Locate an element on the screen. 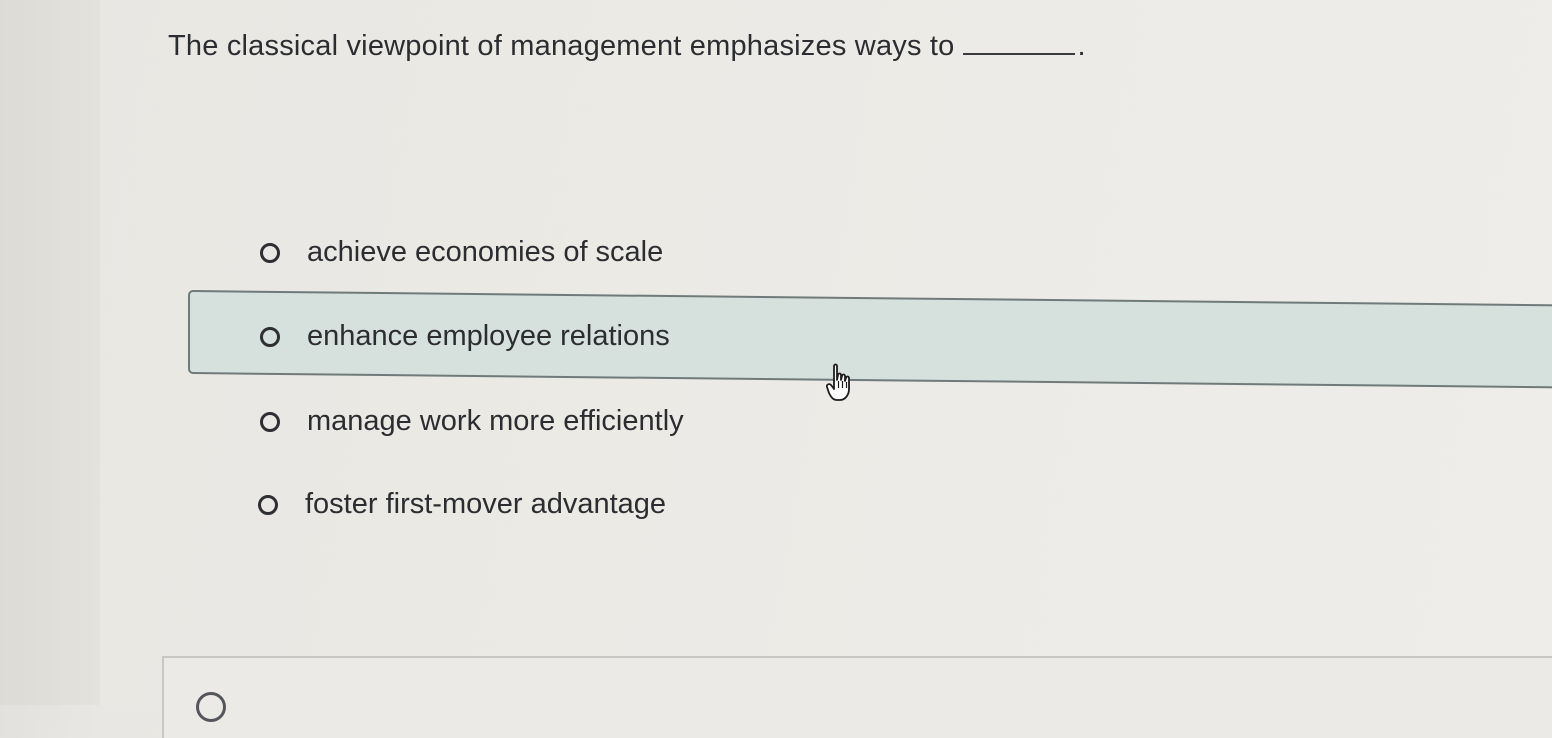 Image resolution: width=1552 pixels, height=738 pixels. answer-option-manage-efficiently: manage work more efficiently is located at coordinates (472, 421).